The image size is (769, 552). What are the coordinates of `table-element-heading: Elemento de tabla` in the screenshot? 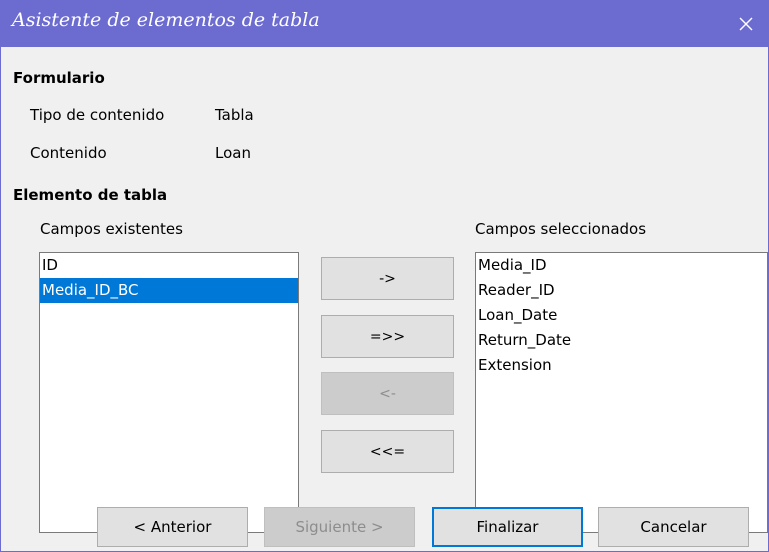 It's located at (90, 195).